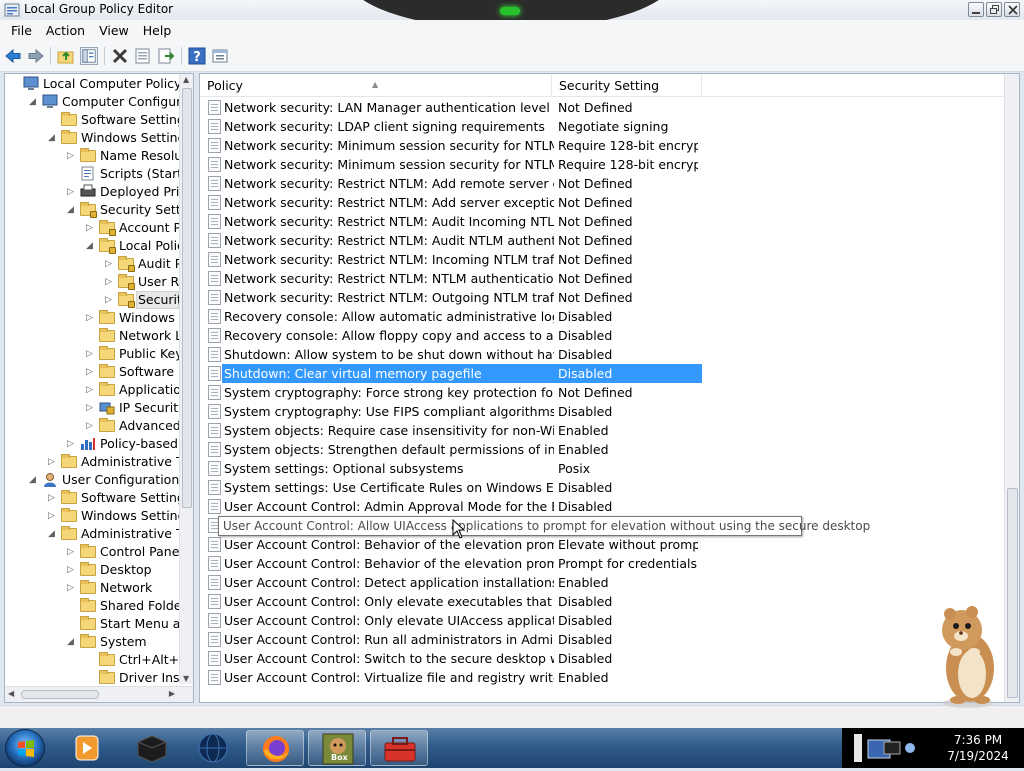 This screenshot has width=1024, height=771. I want to click on close-button, so click(1012, 9).